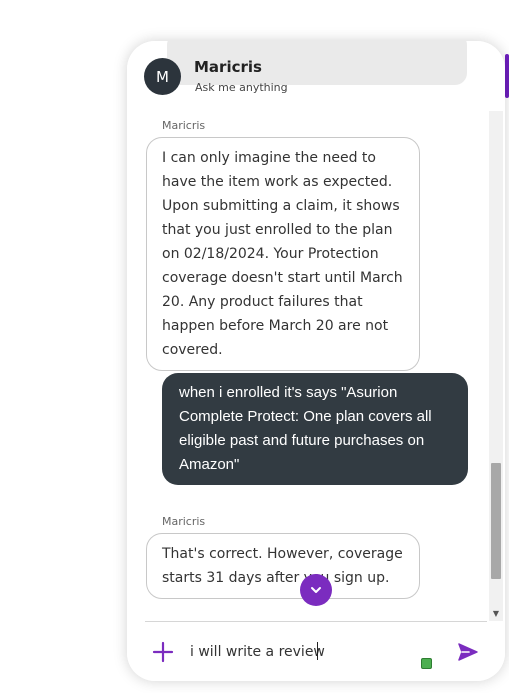  What do you see at coordinates (507, 76) in the screenshot?
I see `page-edge-accent` at bounding box center [507, 76].